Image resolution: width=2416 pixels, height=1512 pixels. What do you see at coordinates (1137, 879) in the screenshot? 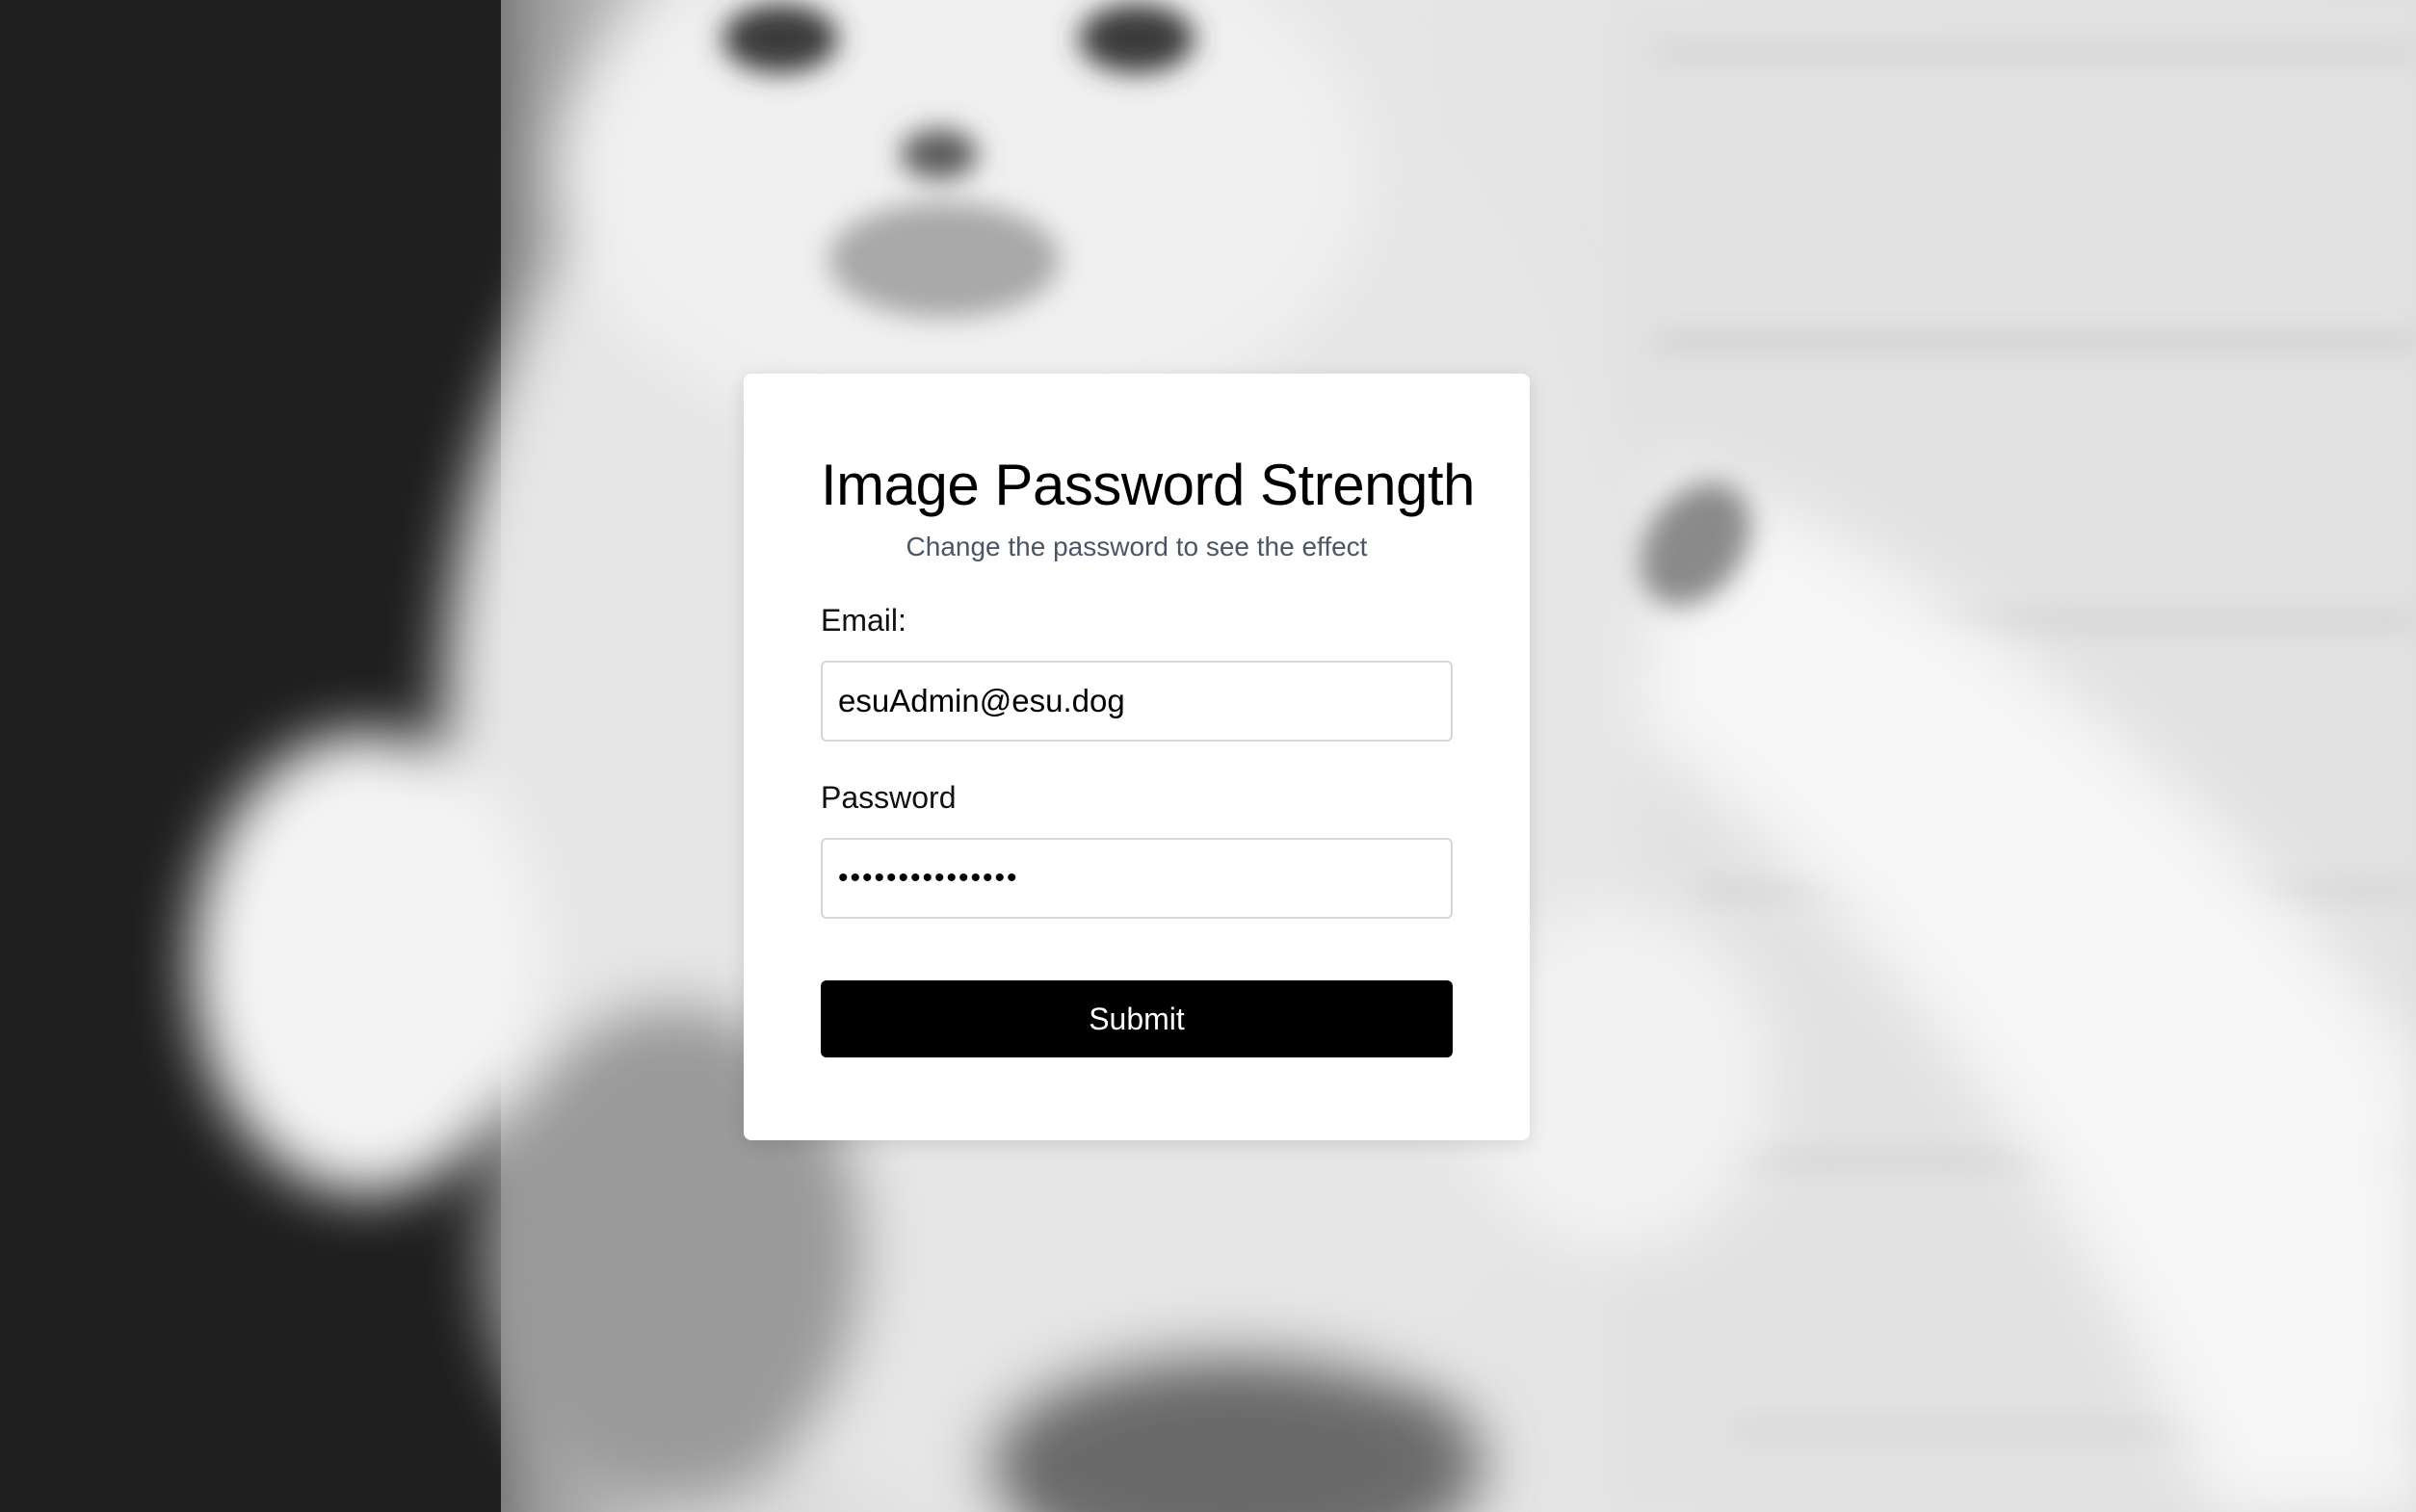
I see `password-field` at bounding box center [1137, 879].